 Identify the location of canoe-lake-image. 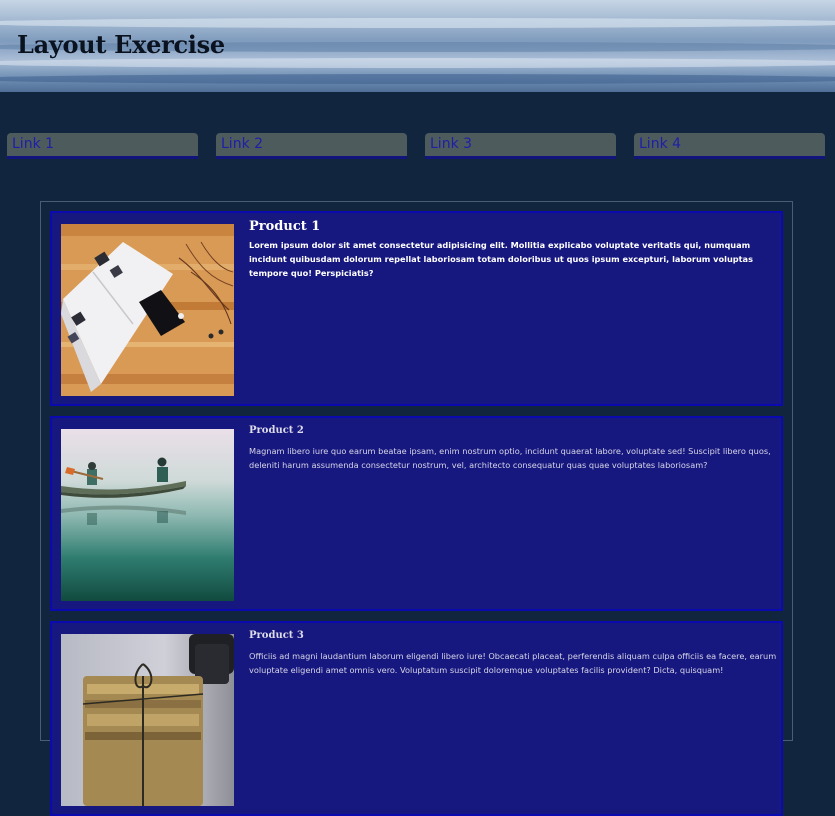
(147, 515).